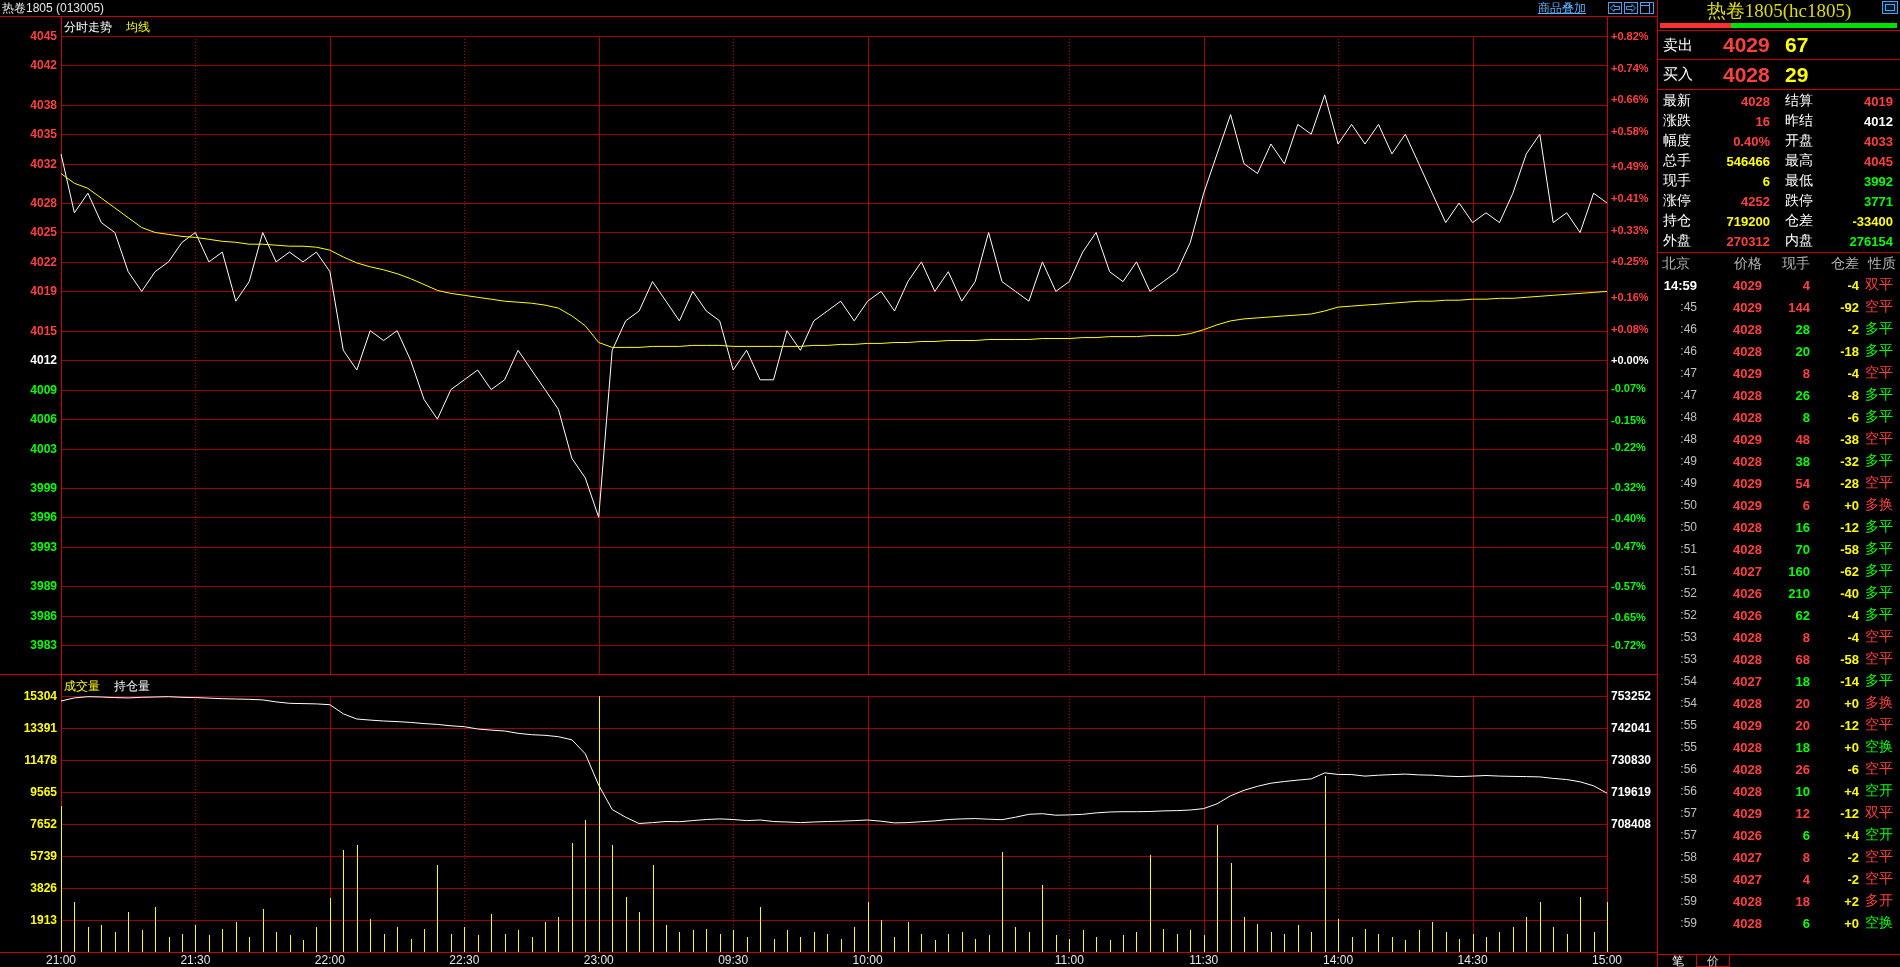 Image resolution: width=1900 pixels, height=967 pixels. I want to click on time-axis-label: 22:30, so click(464, 960).